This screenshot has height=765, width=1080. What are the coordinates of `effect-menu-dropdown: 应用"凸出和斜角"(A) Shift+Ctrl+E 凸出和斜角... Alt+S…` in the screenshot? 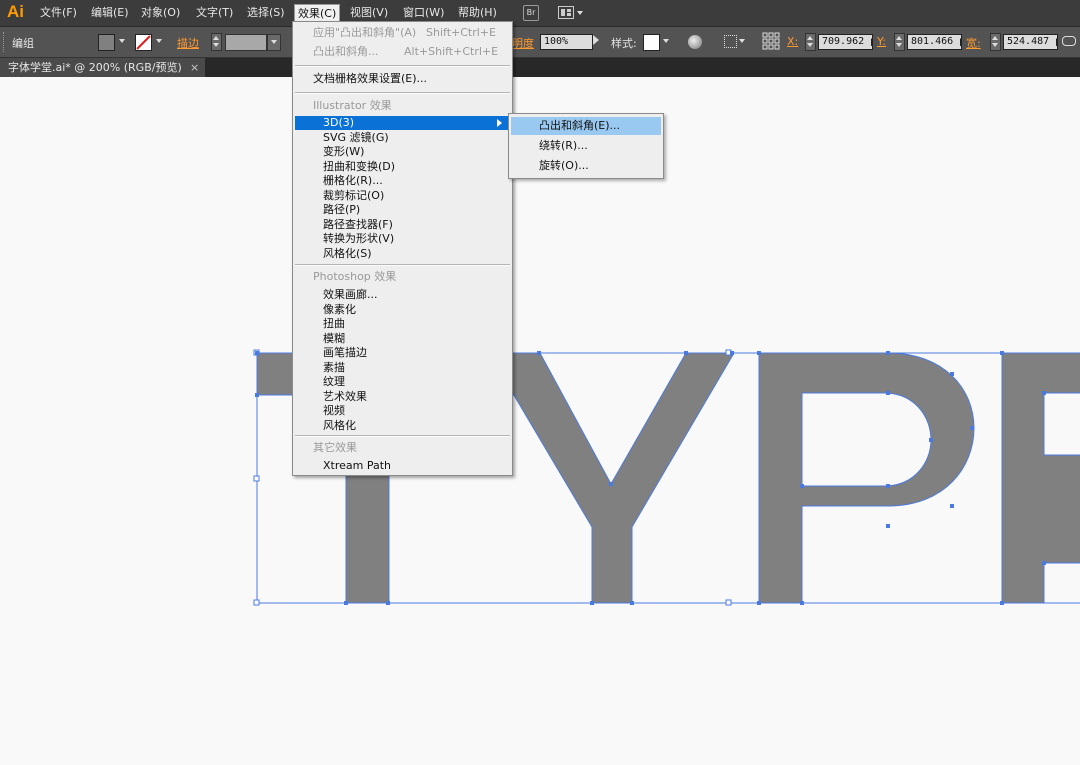 It's located at (402, 248).